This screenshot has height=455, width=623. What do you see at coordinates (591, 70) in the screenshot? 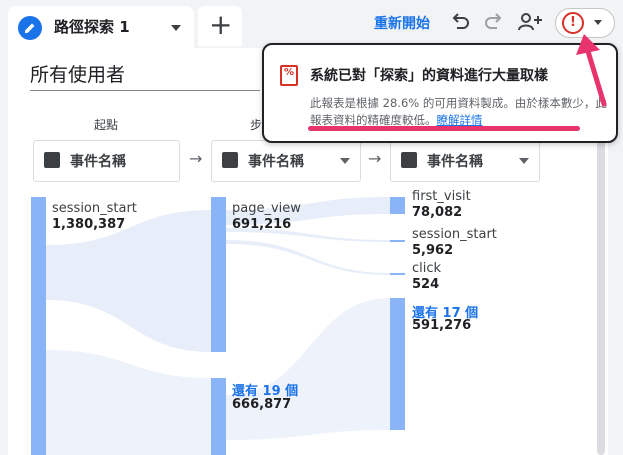
I see `annotation-arrow` at bounding box center [591, 70].